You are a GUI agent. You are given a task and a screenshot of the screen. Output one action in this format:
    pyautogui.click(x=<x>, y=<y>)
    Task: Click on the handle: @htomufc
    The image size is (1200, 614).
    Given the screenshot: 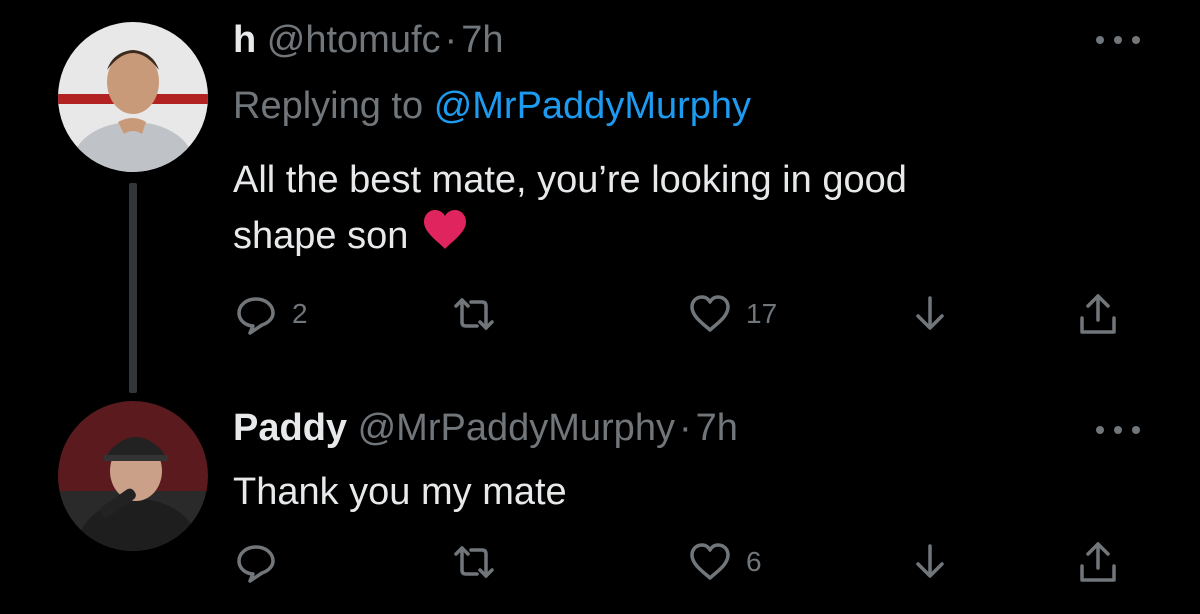 What is the action you would take?
    pyautogui.click(x=354, y=40)
    